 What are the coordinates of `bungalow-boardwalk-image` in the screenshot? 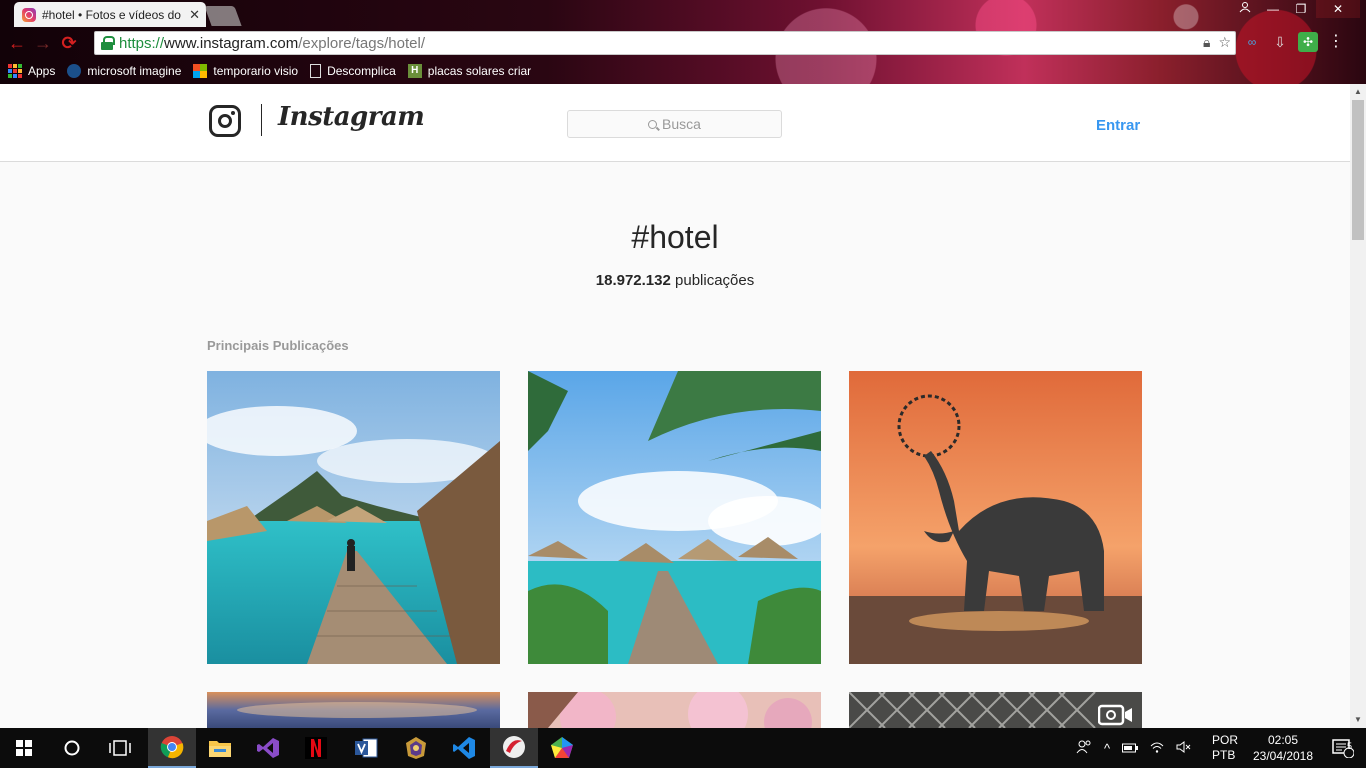 It's located at (353, 517).